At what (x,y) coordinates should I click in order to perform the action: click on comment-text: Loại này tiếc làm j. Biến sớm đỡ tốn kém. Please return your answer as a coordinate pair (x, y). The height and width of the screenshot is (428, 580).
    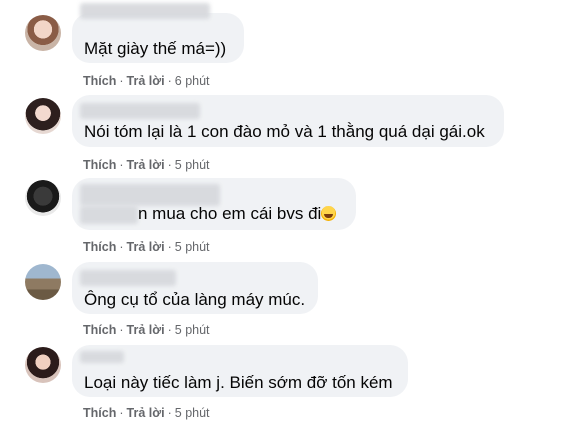
    Looking at the image, I should click on (238, 382).